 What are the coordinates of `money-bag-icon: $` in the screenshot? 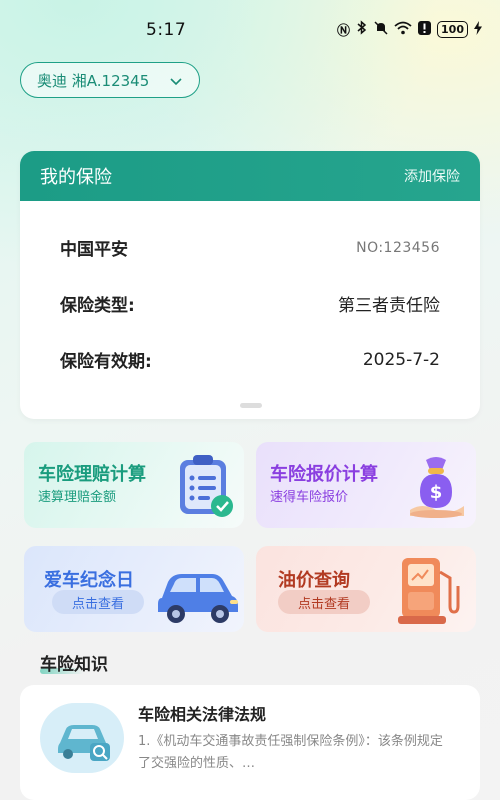 It's located at (437, 489).